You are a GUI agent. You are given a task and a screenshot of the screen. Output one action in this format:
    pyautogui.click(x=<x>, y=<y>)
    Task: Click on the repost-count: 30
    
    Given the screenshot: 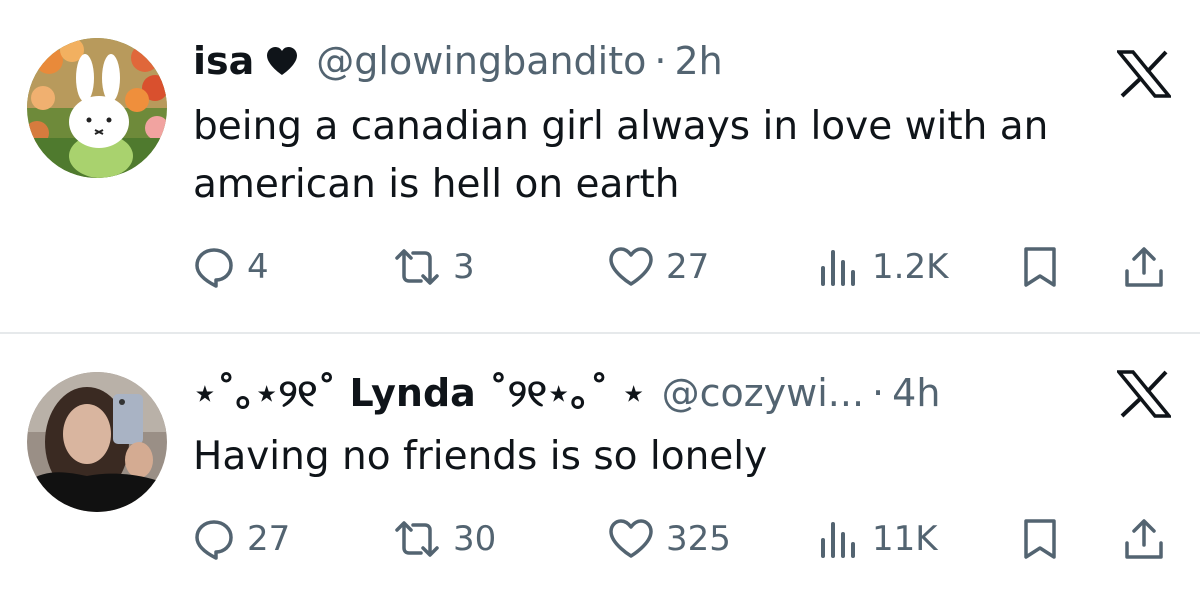 What is the action you would take?
    pyautogui.click(x=475, y=539)
    